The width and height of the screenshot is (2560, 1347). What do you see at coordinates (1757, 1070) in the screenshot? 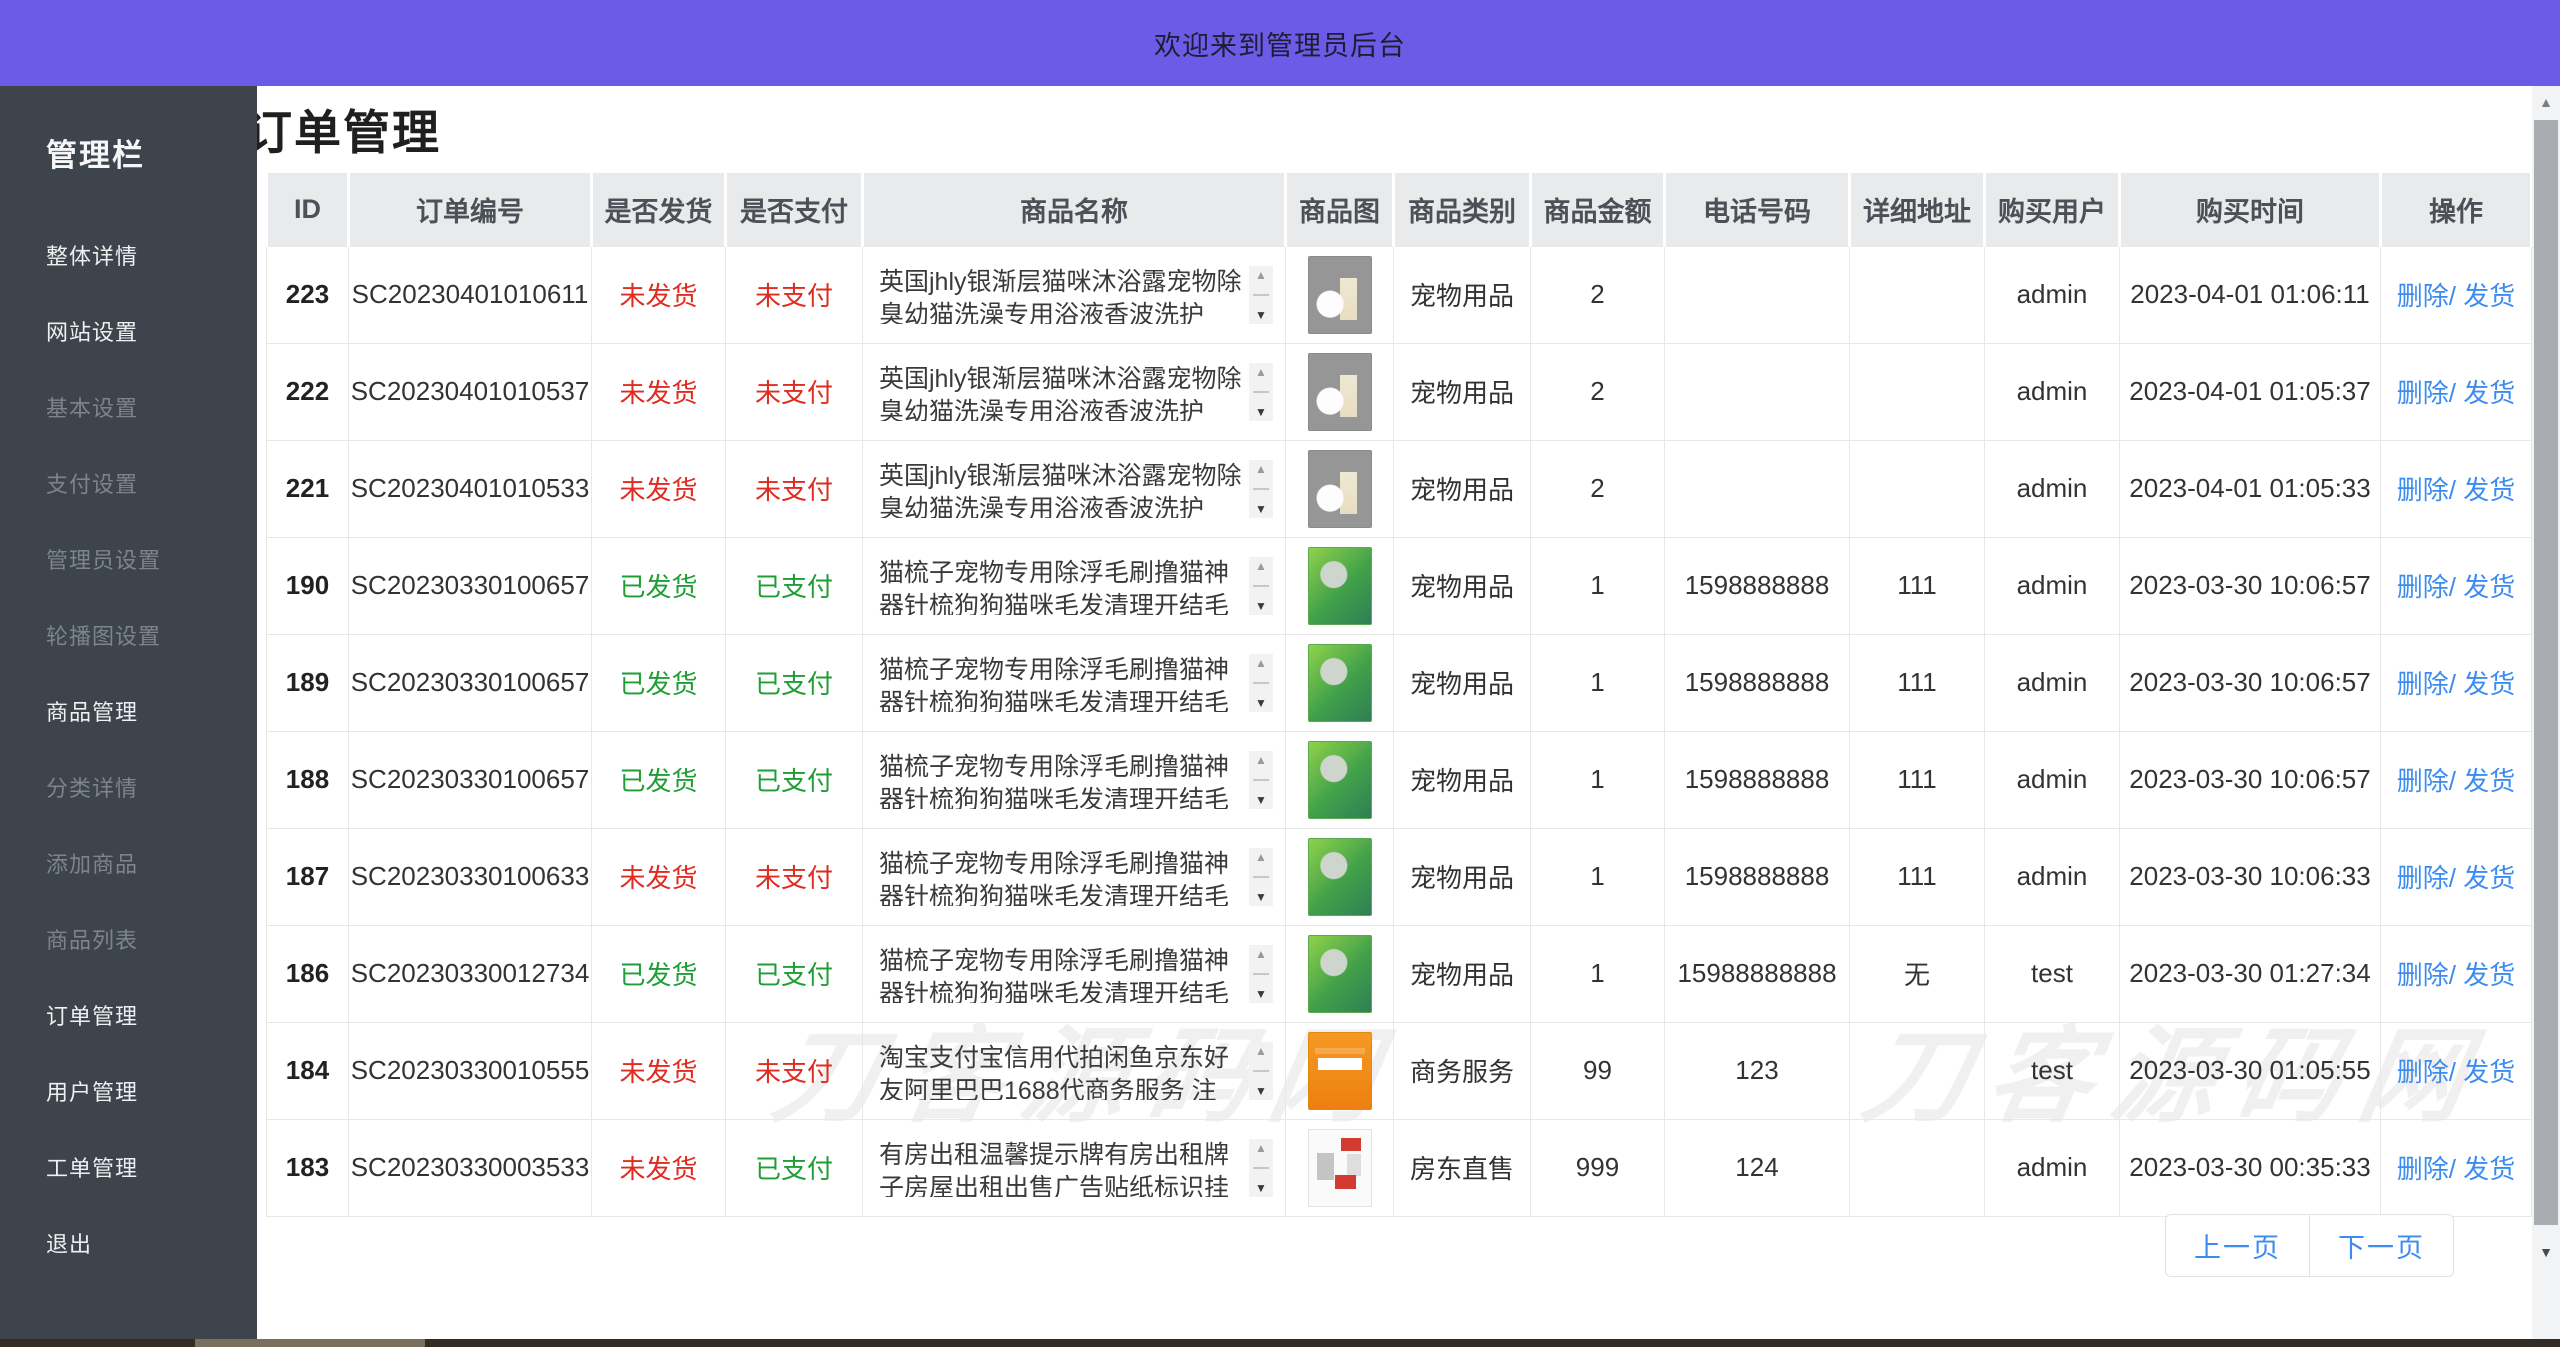
I see `phone-number: 123` at bounding box center [1757, 1070].